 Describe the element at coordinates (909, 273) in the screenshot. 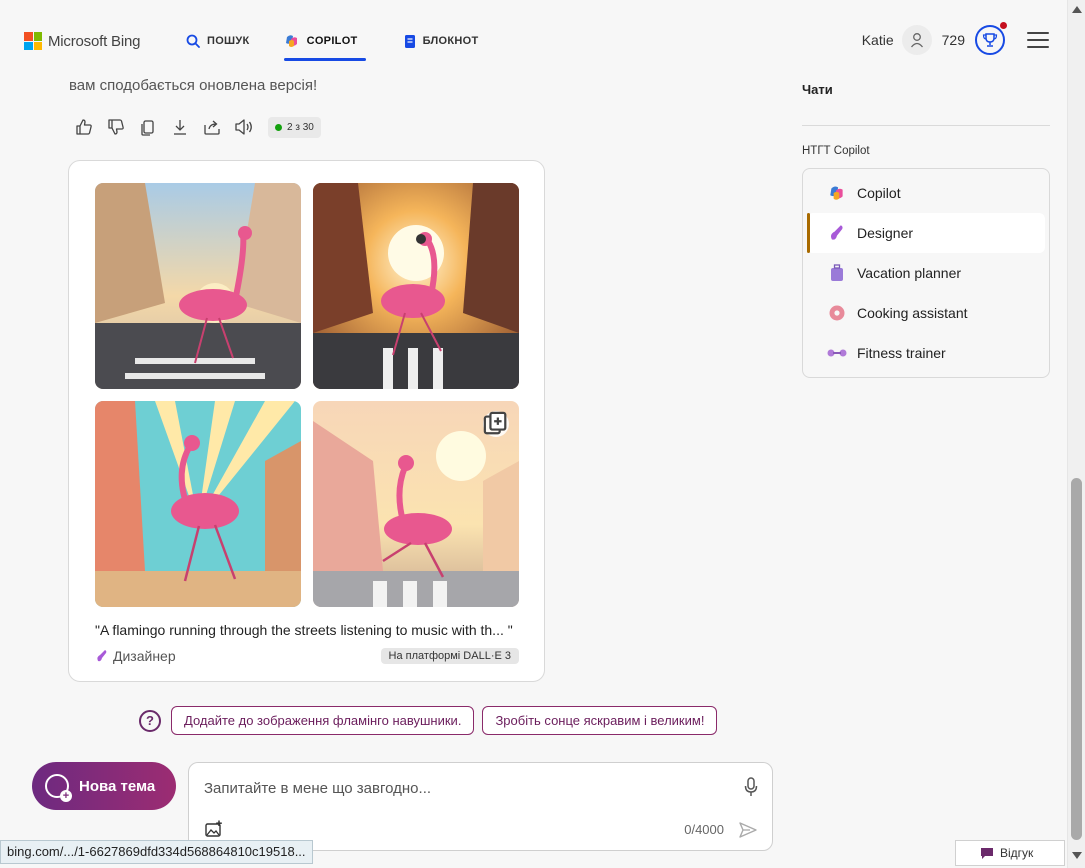

I see `gpt-item-label: Vacation planner` at that location.